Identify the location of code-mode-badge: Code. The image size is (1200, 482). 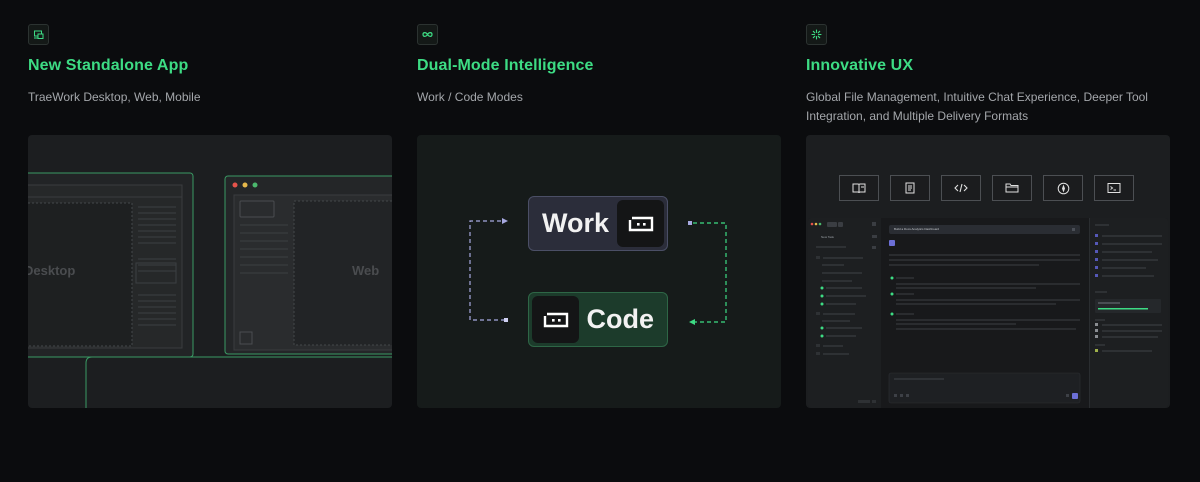
(598, 319).